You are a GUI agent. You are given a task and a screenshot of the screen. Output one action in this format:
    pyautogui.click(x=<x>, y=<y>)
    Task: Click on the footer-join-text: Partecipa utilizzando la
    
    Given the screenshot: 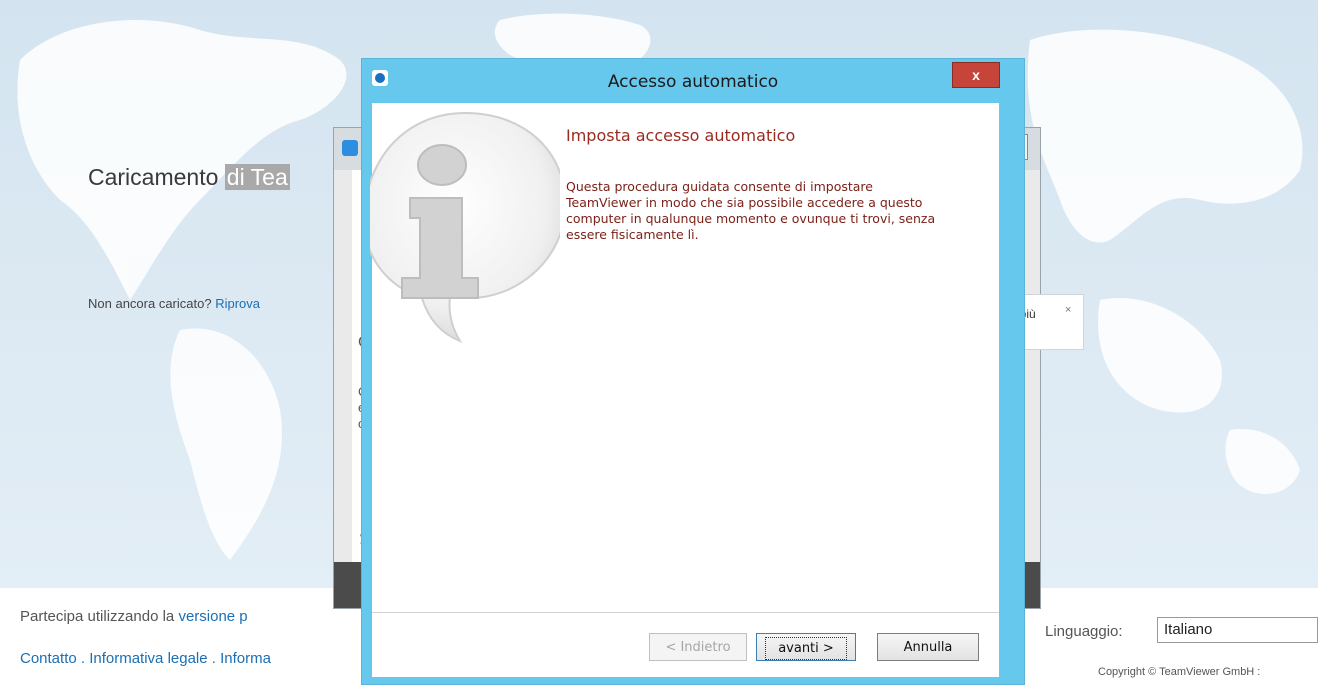 What is the action you would take?
    pyautogui.click(x=97, y=616)
    